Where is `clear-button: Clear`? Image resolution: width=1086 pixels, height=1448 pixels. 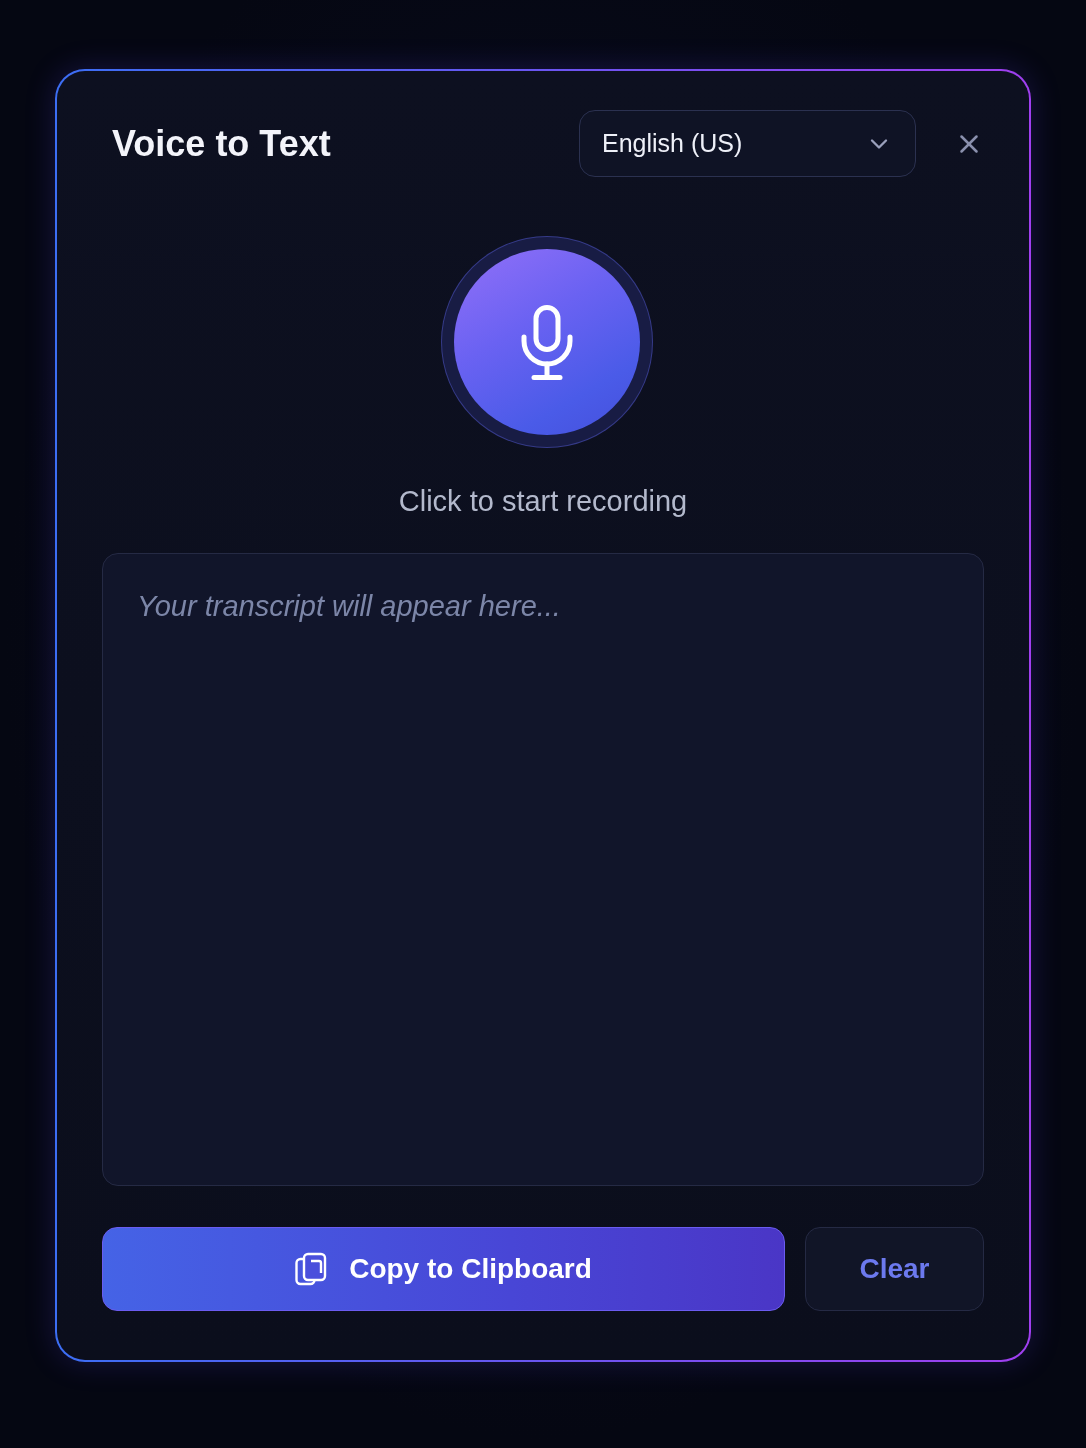
clear-button: Clear is located at coordinates (894, 1269).